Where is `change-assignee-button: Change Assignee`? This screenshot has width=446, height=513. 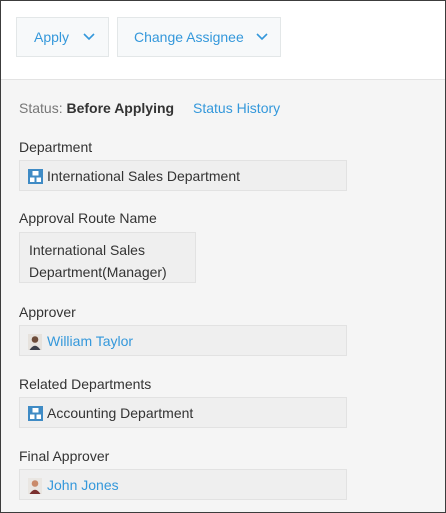 change-assignee-button: Change Assignee is located at coordinates (199, 37).